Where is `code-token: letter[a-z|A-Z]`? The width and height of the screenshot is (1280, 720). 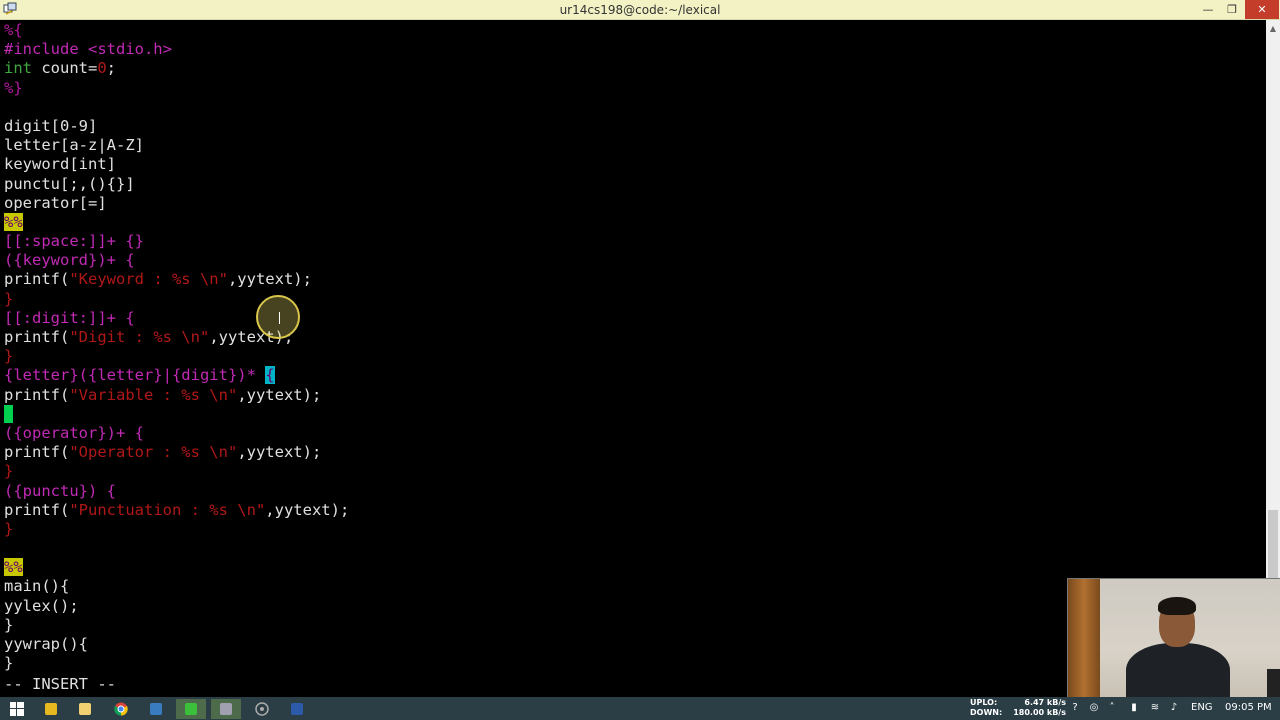 code-token: letter[a-z|A-Z] is located at coordinates (74, 145).